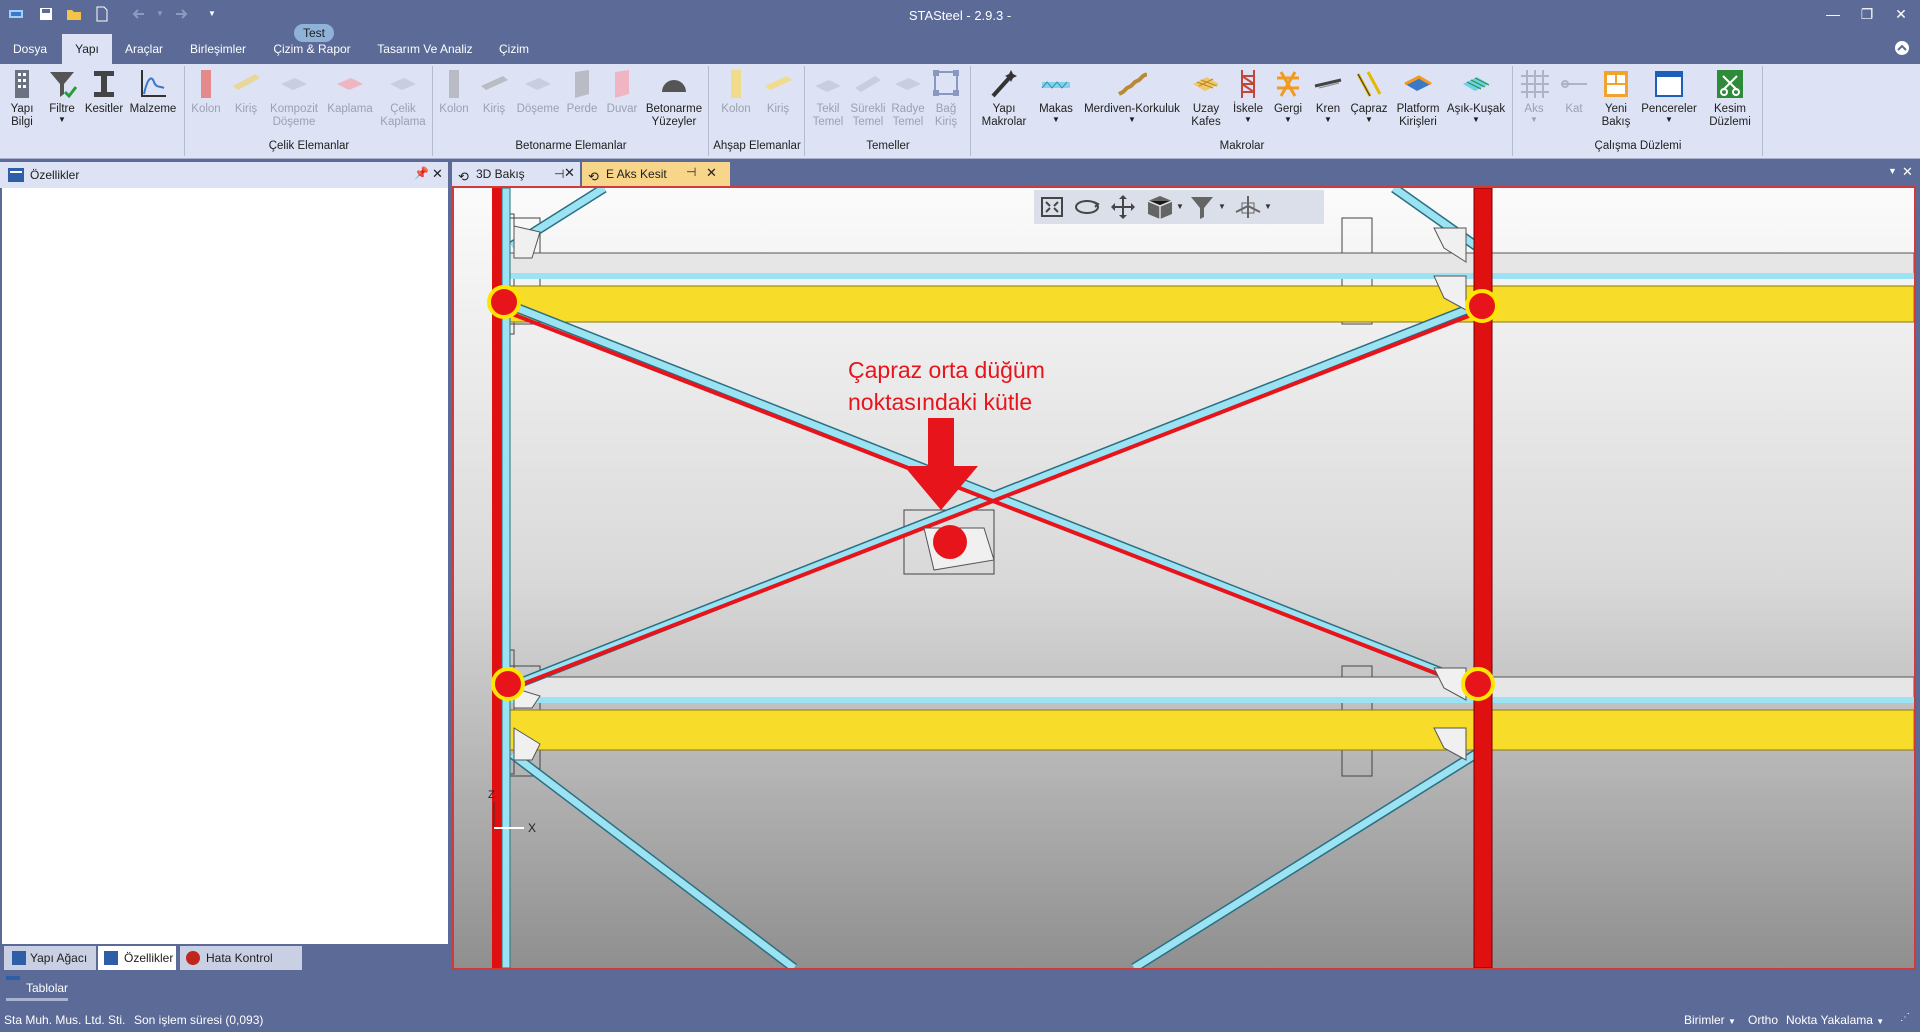 This screenshot has width=1920, height=1032. Describe the element at coordinates (828, 98) in the screenshot. I see `tekil-temel-button: Tekil Temel` at that location.